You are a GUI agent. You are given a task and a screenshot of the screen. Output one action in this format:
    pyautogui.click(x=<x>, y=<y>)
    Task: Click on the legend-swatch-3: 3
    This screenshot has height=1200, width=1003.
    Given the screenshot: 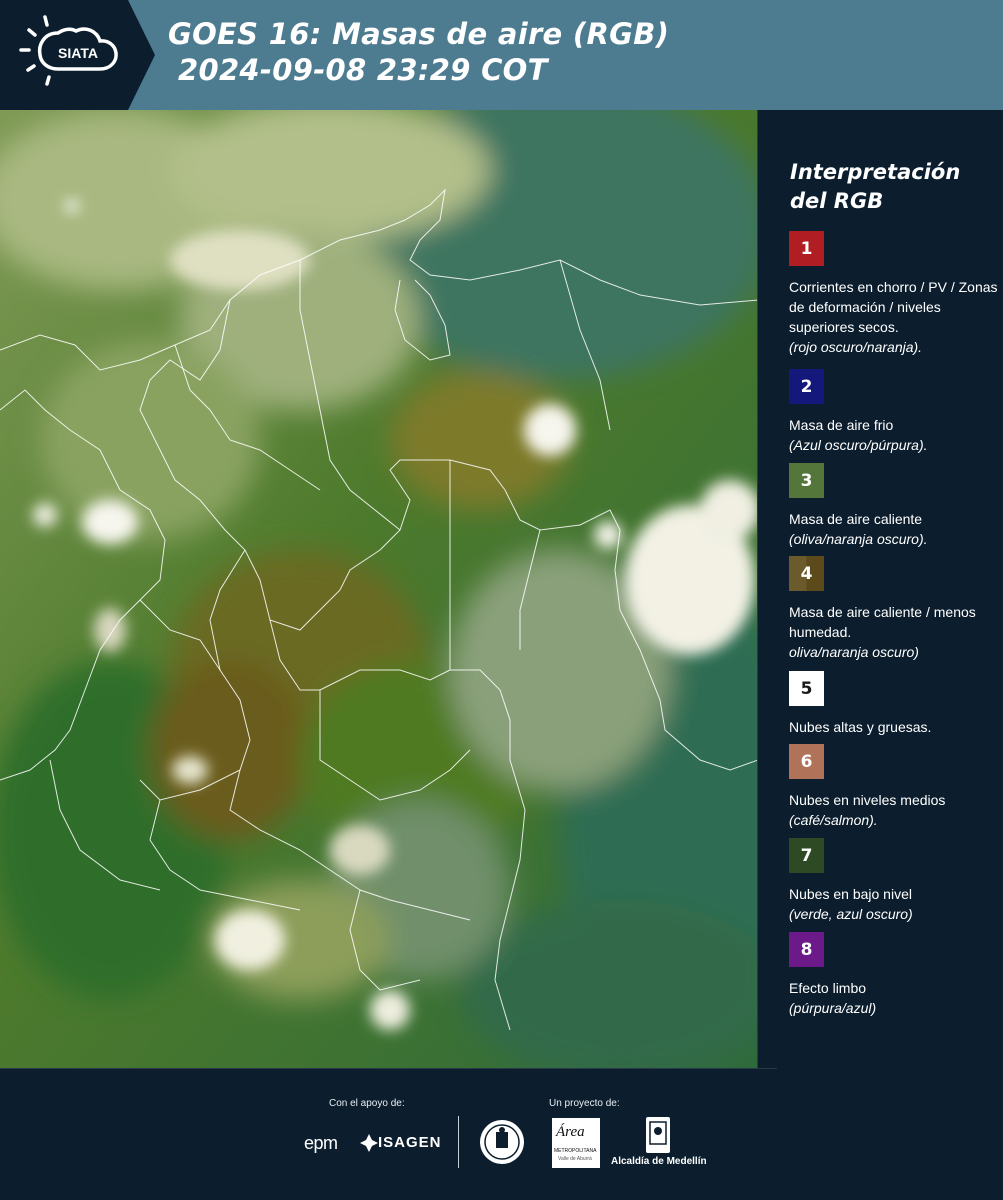 What is the action you would take?
    pyautogui.click(x=806, y=480)
    